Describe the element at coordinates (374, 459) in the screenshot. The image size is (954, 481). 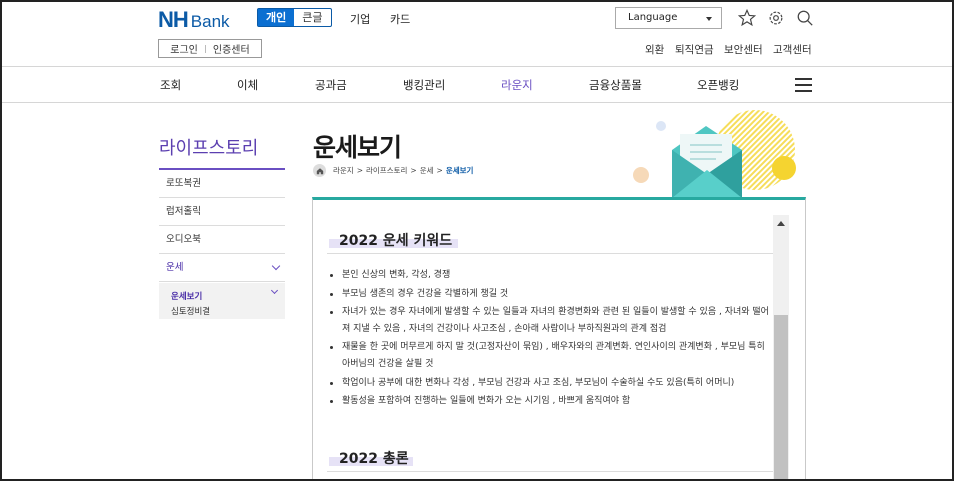
I see `section-title-overview: 2022 총론` at that location.